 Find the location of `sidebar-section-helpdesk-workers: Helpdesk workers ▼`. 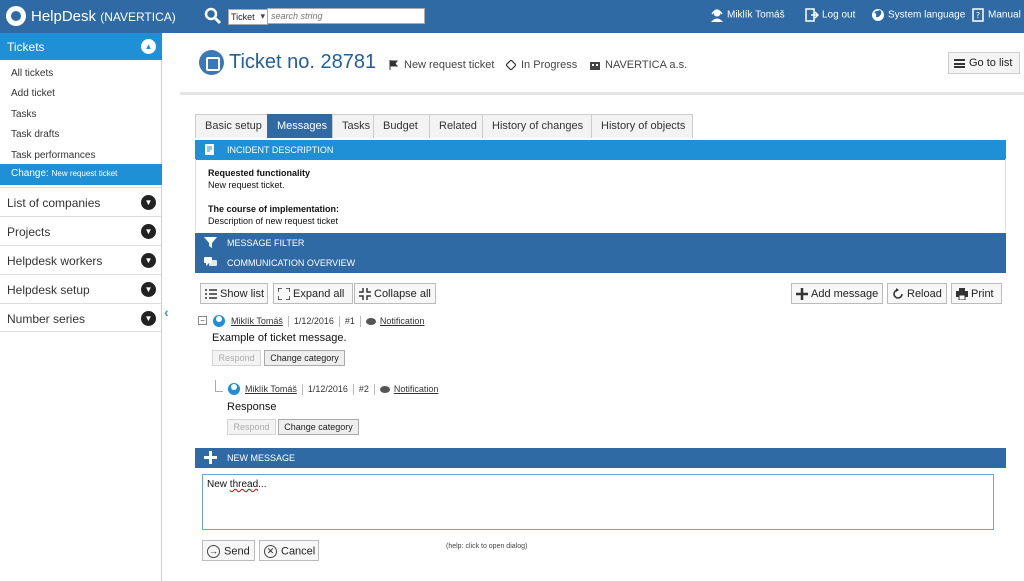

sidebar-section-helpdesk-workers: Helpdesk workers ▼ is located at coordinates (81, 259).